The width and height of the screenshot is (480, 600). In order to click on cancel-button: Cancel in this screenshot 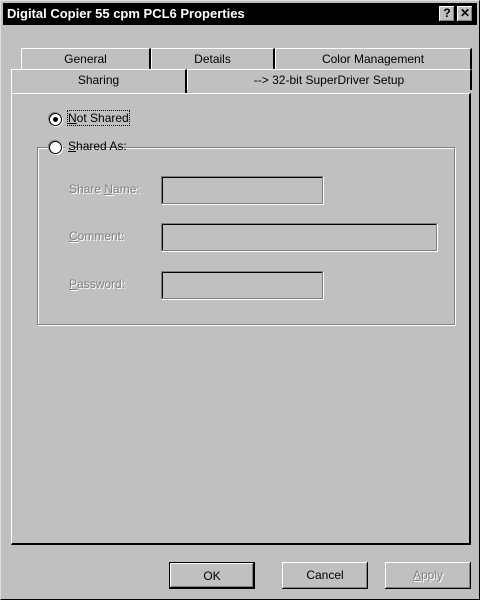, I will do `click(325, 575)`.